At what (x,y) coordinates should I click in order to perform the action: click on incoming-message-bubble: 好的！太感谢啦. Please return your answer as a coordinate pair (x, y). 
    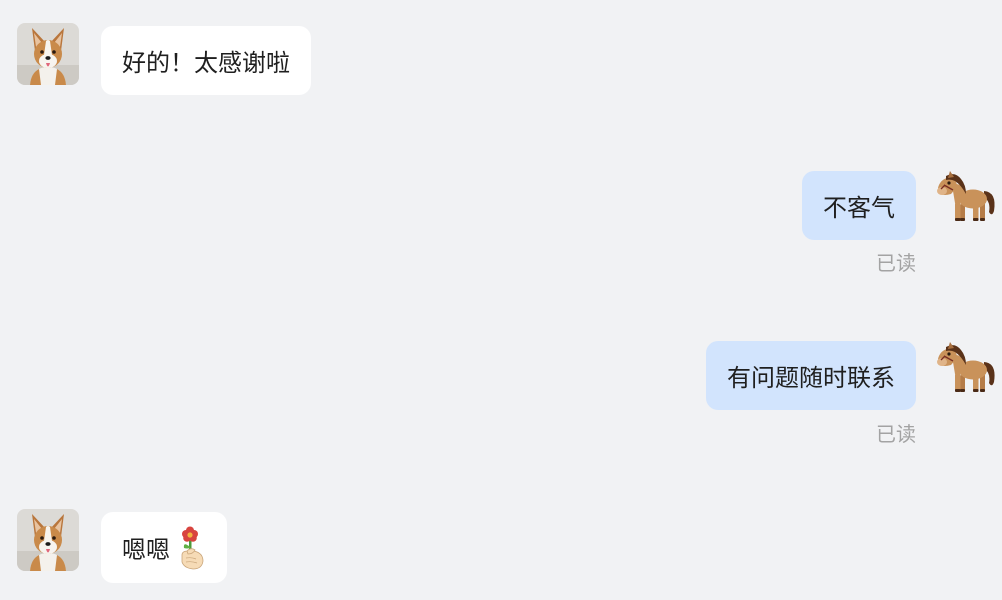
    Looking at the image, I should click on (206, 60).